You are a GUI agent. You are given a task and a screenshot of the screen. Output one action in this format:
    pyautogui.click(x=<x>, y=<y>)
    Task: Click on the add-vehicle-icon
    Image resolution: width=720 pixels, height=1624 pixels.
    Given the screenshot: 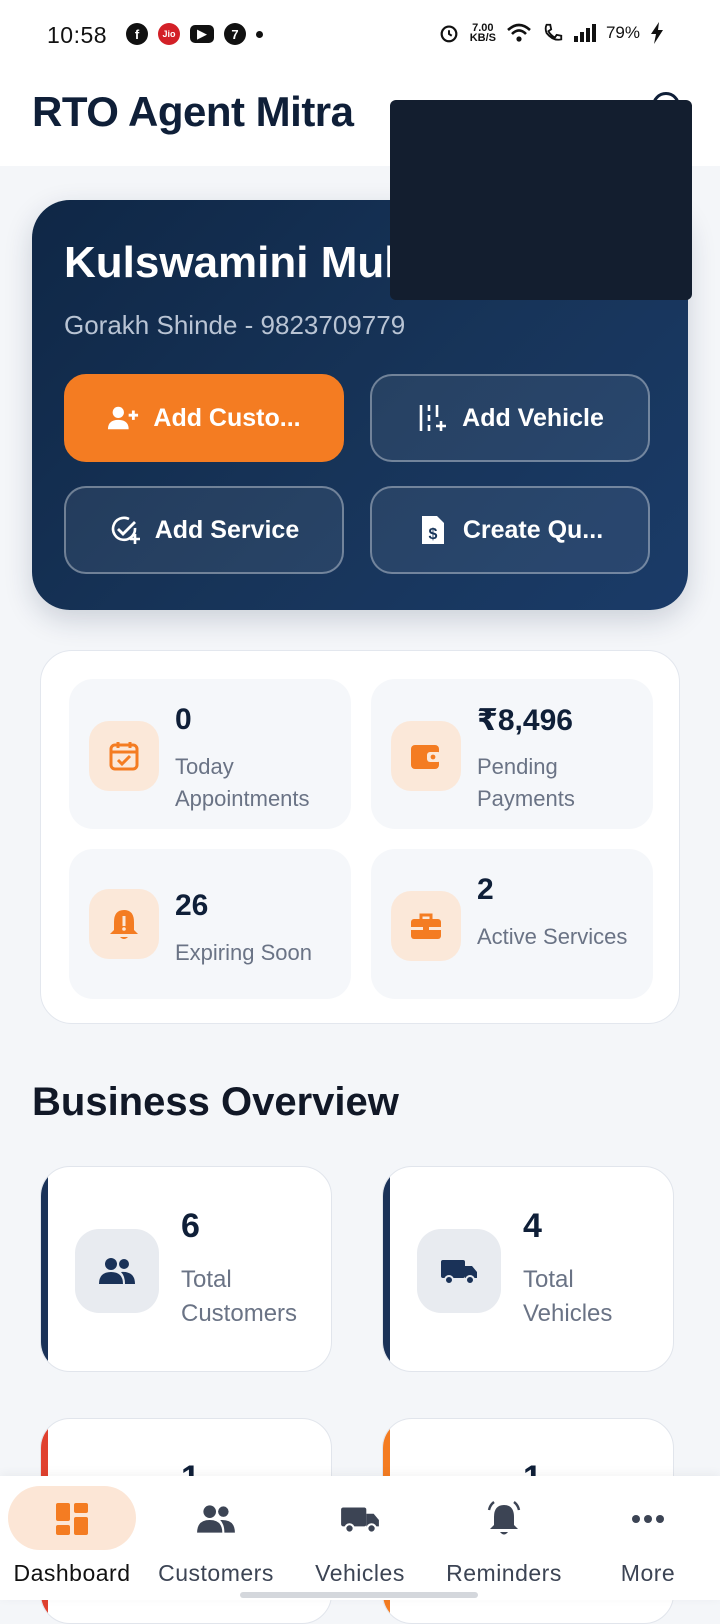 What is the action you would take?
    pyautogui.click(x=432, y=418)
    